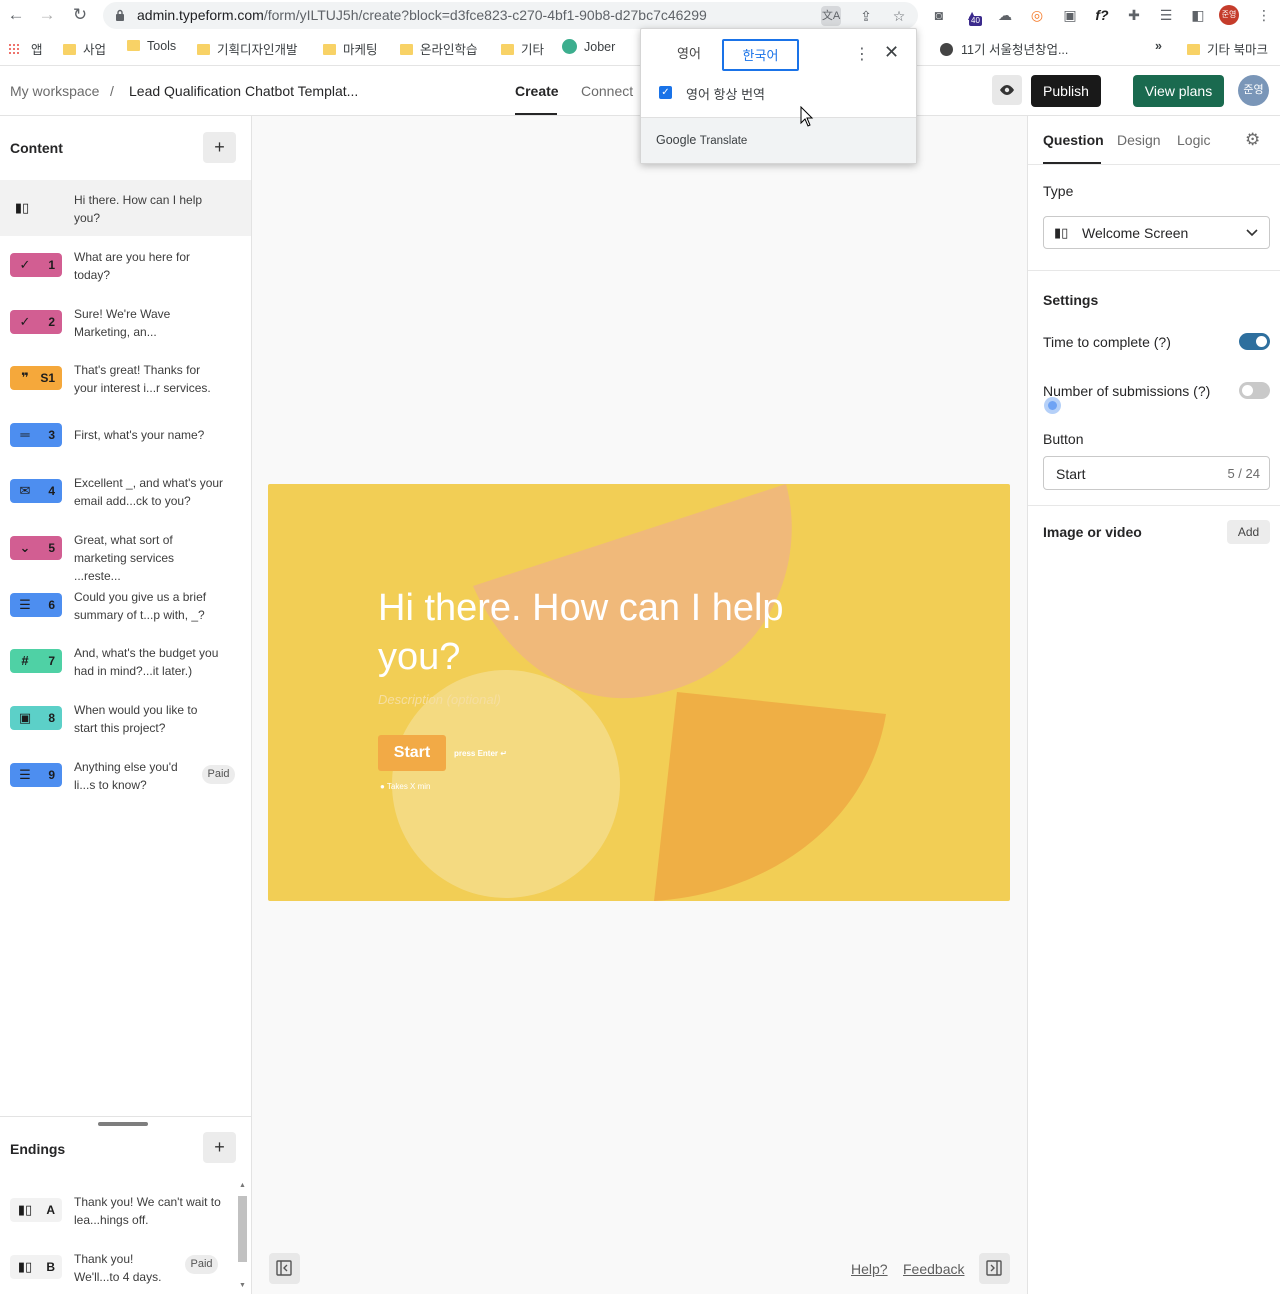 The height and width of the screenshot is (1295, 1280). I want to click on puzzle-icon: ✚, so click(1134, 15).